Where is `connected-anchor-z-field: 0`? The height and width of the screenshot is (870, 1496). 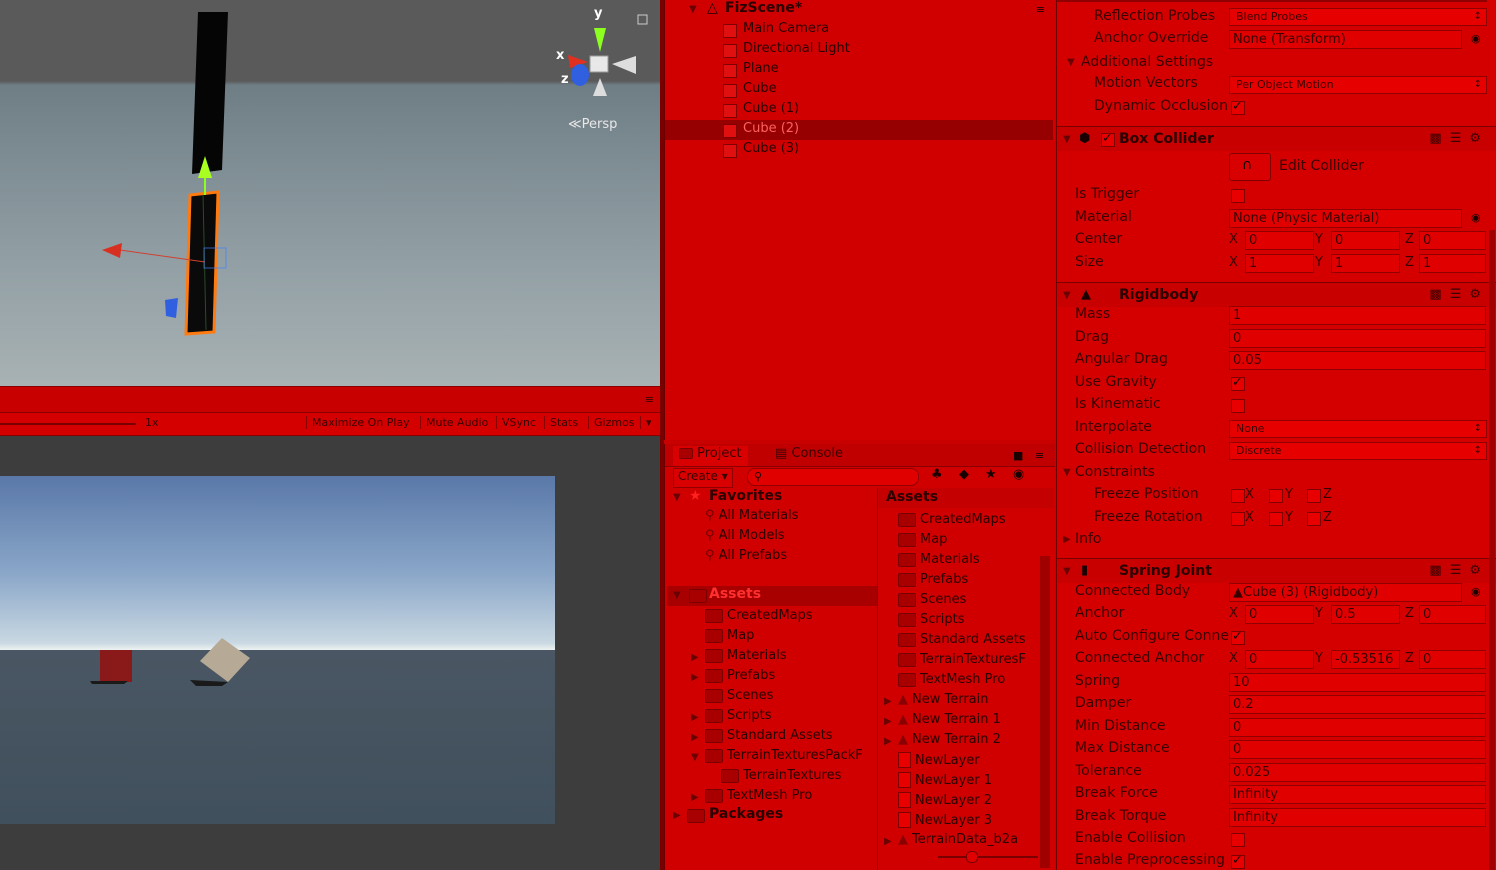 connected-anchor-z-field: 0 is located at coordinates (1452, 659).